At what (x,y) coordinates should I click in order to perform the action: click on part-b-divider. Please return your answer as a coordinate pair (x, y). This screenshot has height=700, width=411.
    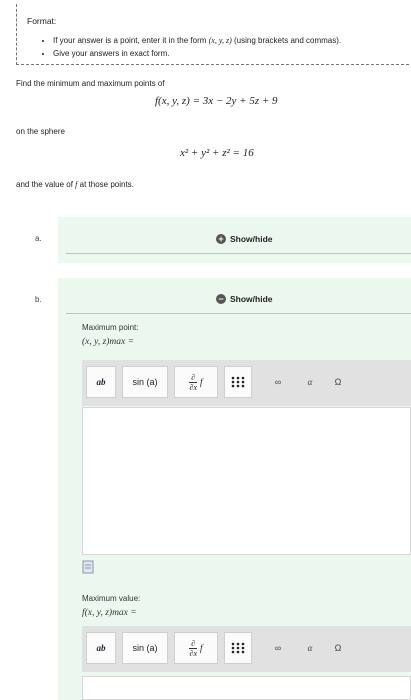
    Looking at the image, I should click on (238, 313).